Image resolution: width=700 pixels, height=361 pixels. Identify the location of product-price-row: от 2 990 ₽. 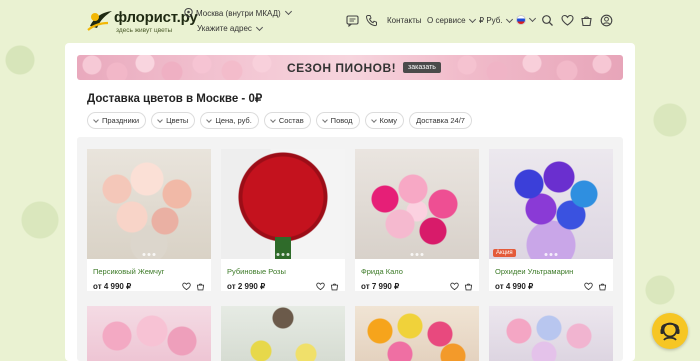
(283, 286).